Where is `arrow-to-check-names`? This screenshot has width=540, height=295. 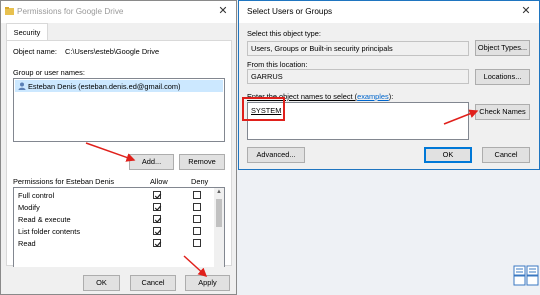 arrow-to-check-names is located at coordinates (461, 117).